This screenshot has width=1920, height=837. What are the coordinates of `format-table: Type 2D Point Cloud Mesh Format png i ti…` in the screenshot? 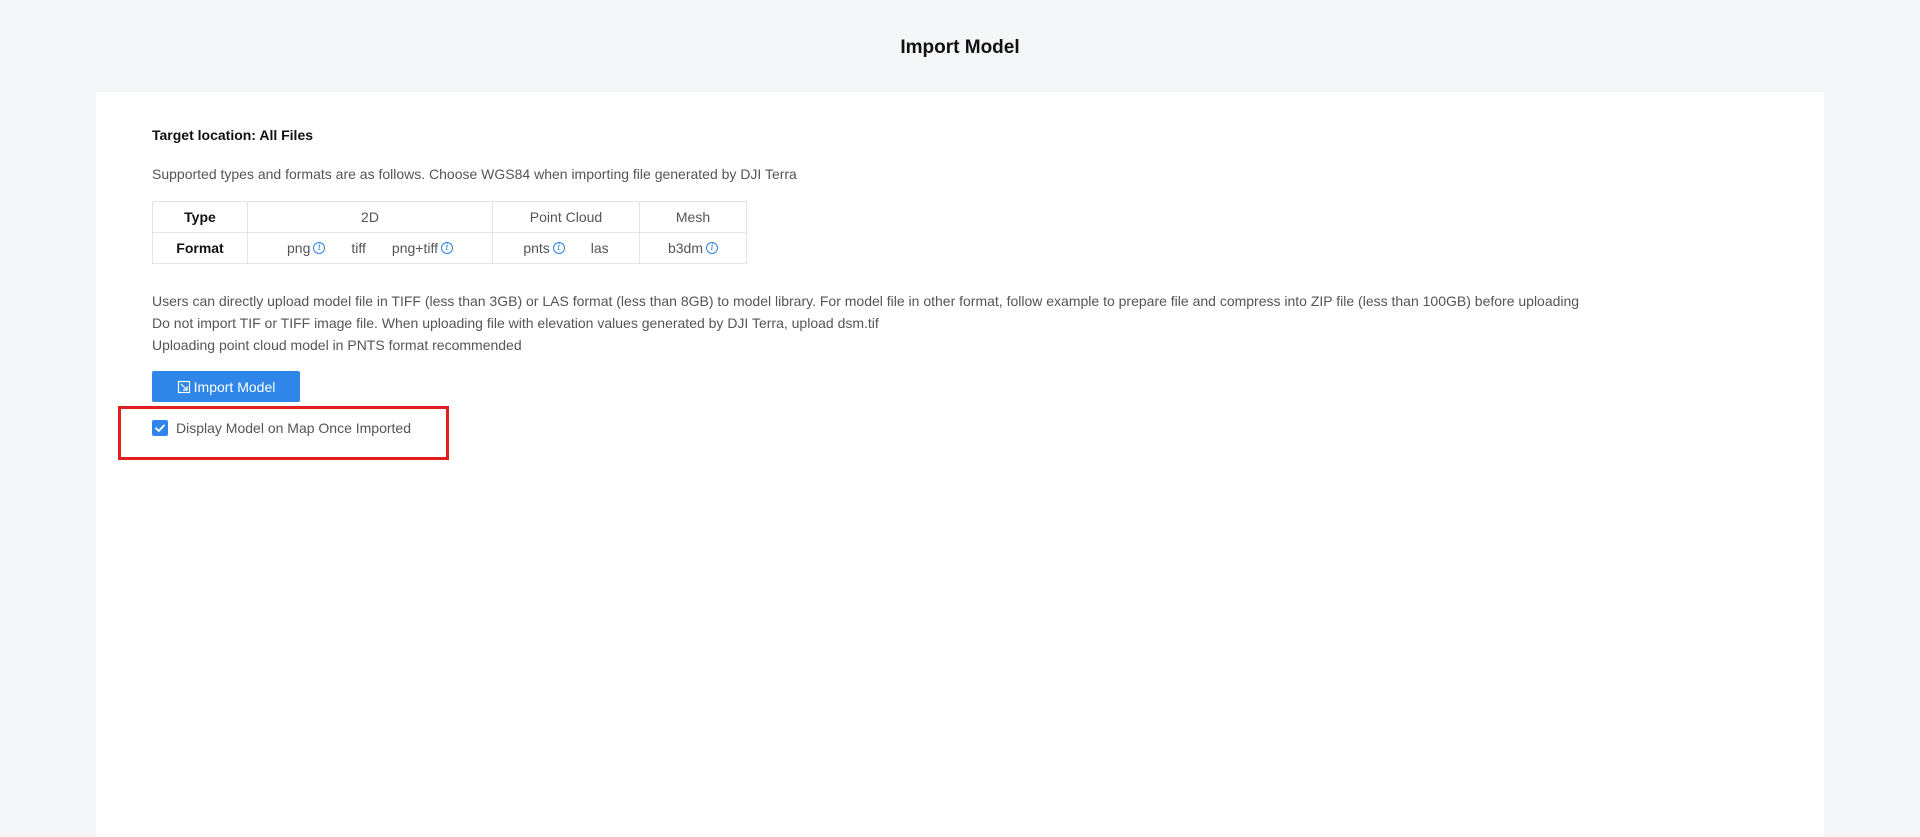 It's located at (449, 232).